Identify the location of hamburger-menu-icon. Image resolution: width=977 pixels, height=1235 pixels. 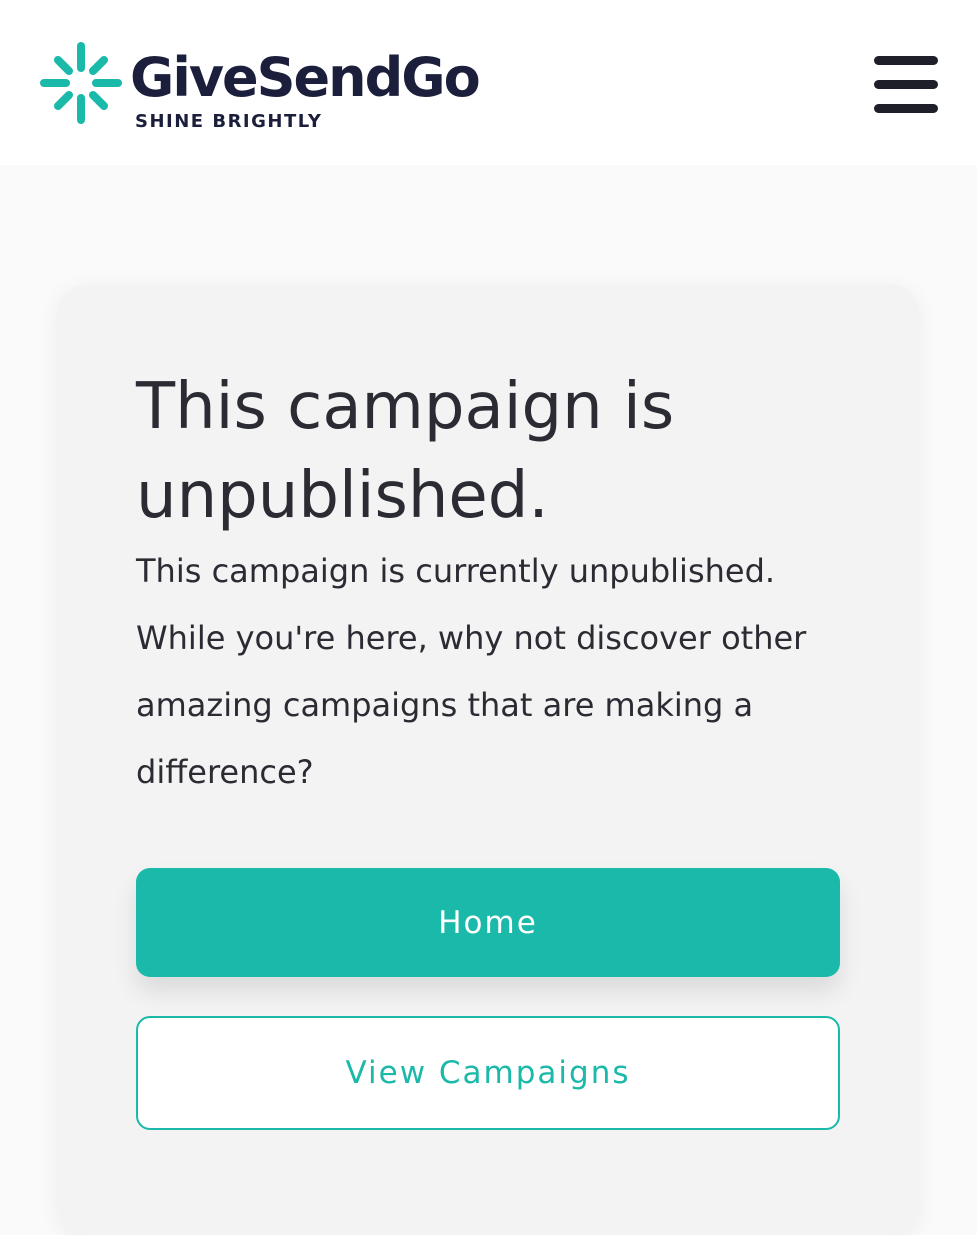
(906, 85).